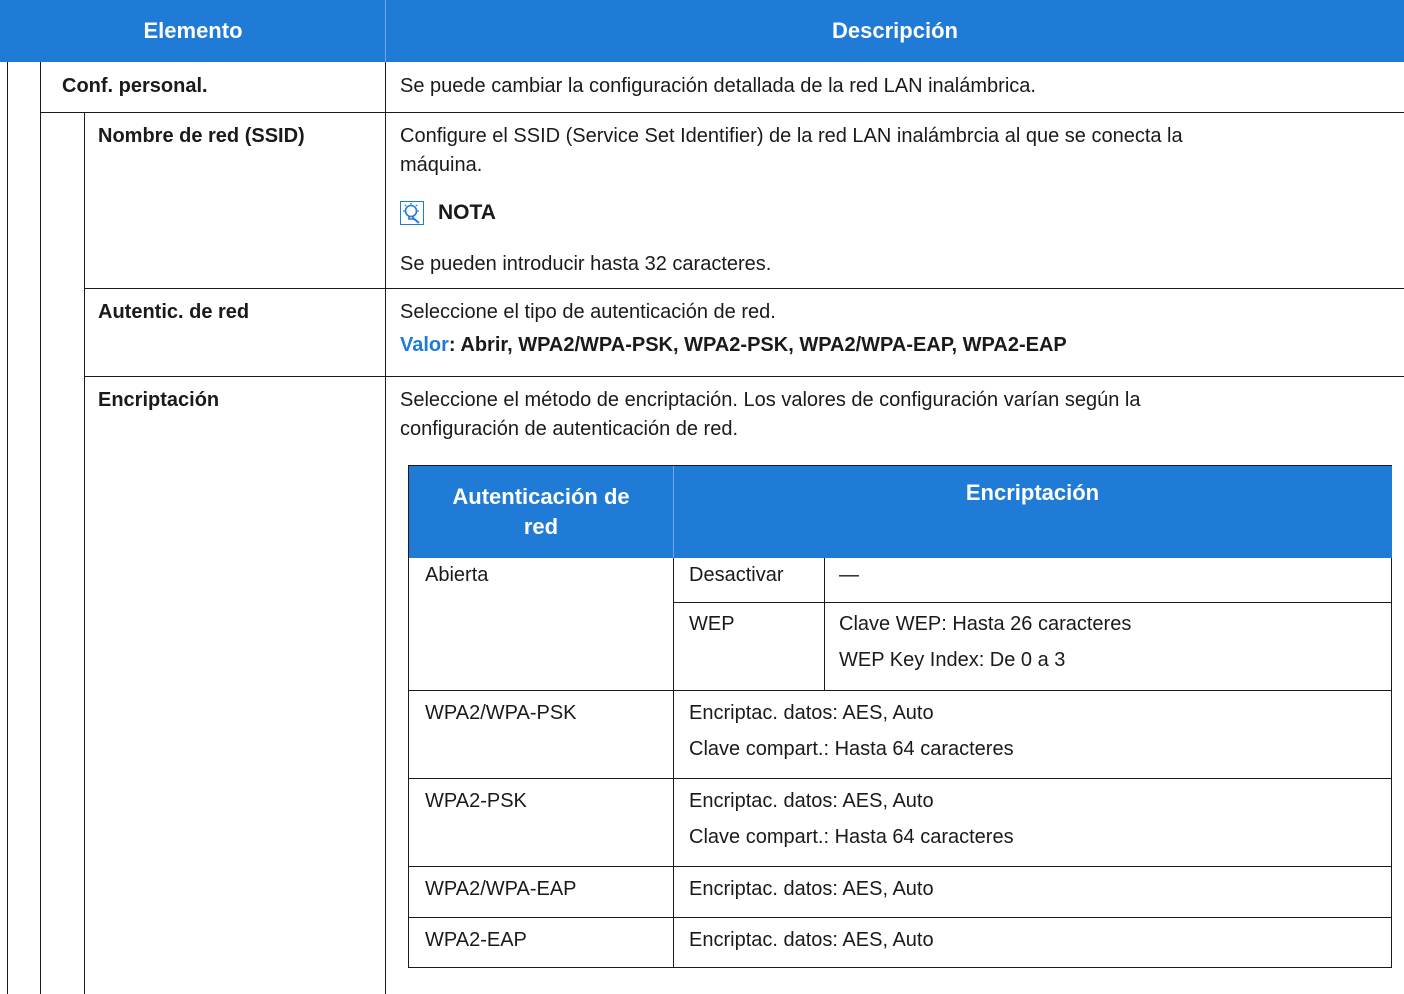  Describe the element at coordinates (501, 889) in the screenshot. I see `row-wpa2-wpa-eap-auth: WPA2/WPA-EAP` at that location.